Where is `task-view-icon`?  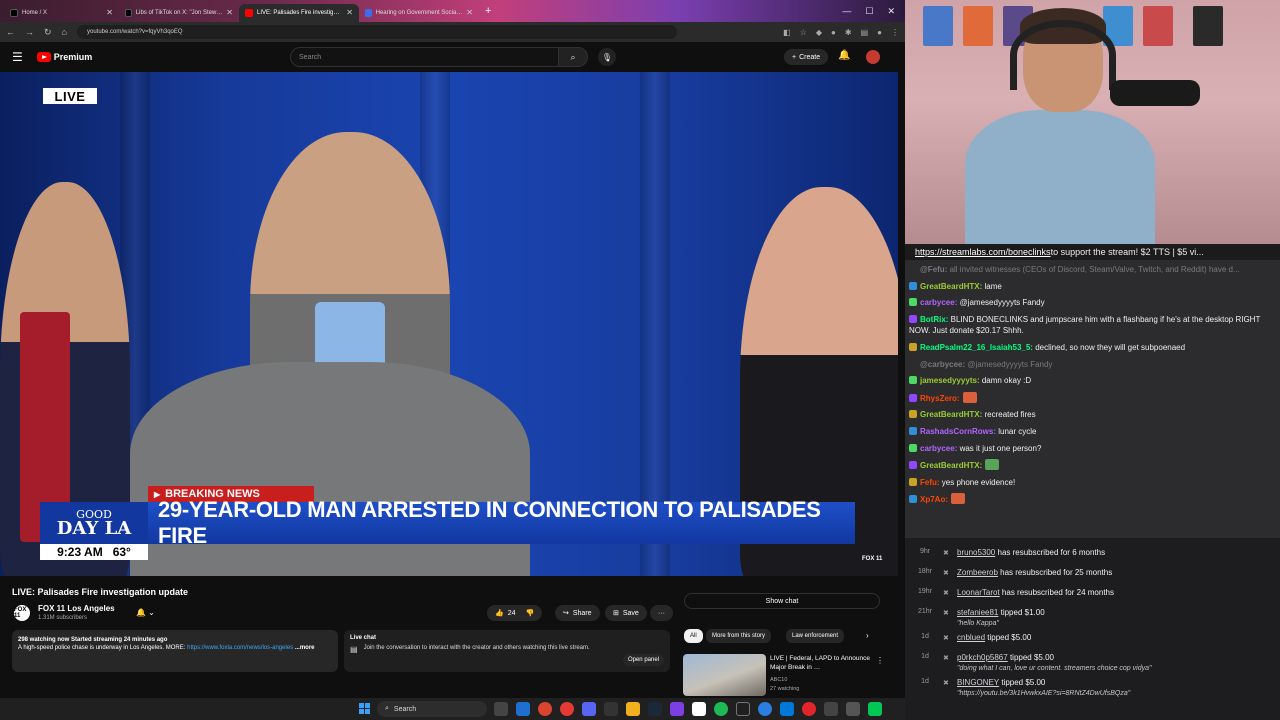
task-view-icon is located at coordinates (501, 709).